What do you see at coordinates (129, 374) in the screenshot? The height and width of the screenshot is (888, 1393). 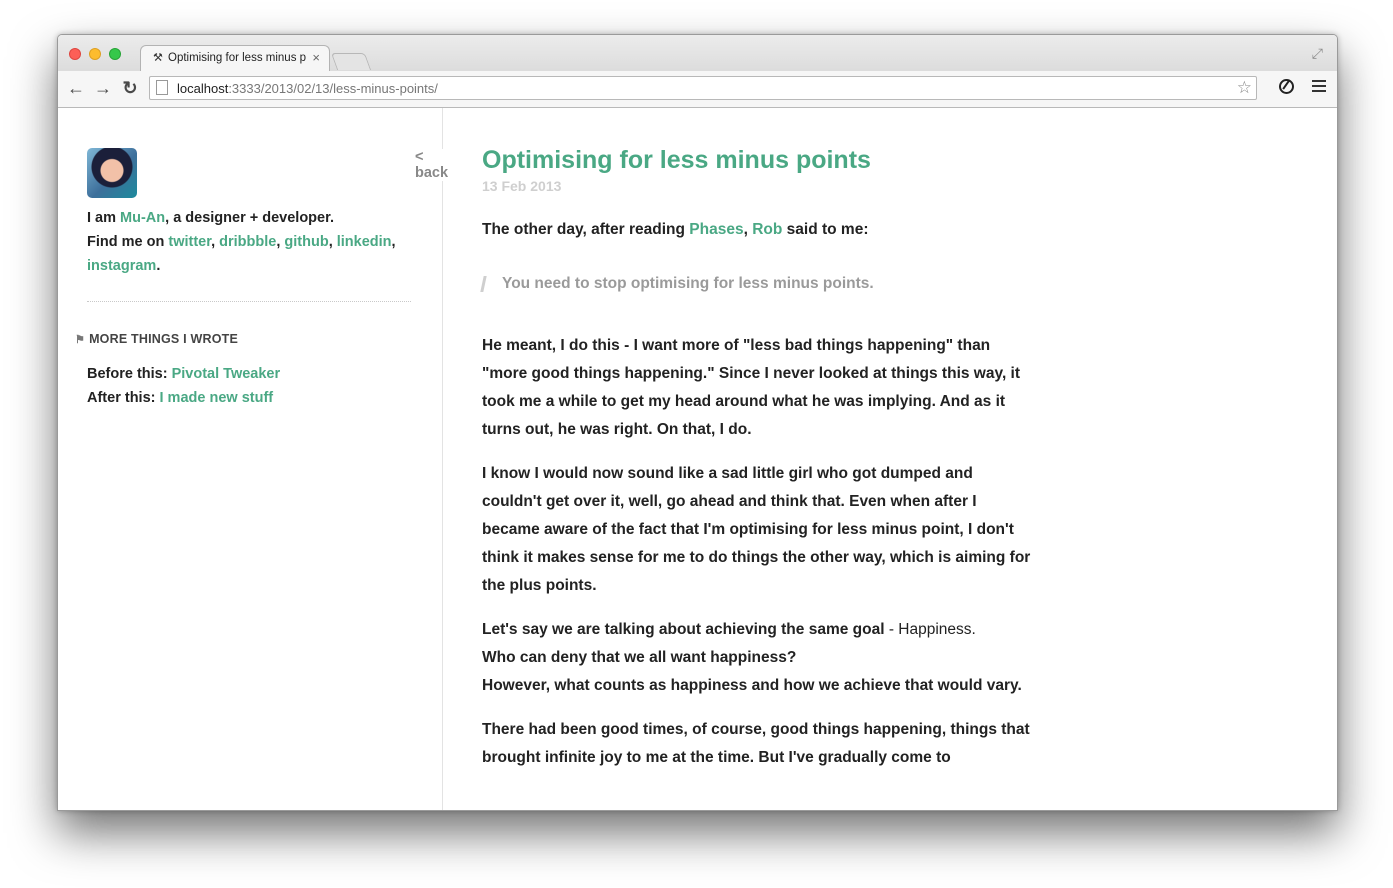 I see `before-label: Before this:` at bounding box center [129, 374].